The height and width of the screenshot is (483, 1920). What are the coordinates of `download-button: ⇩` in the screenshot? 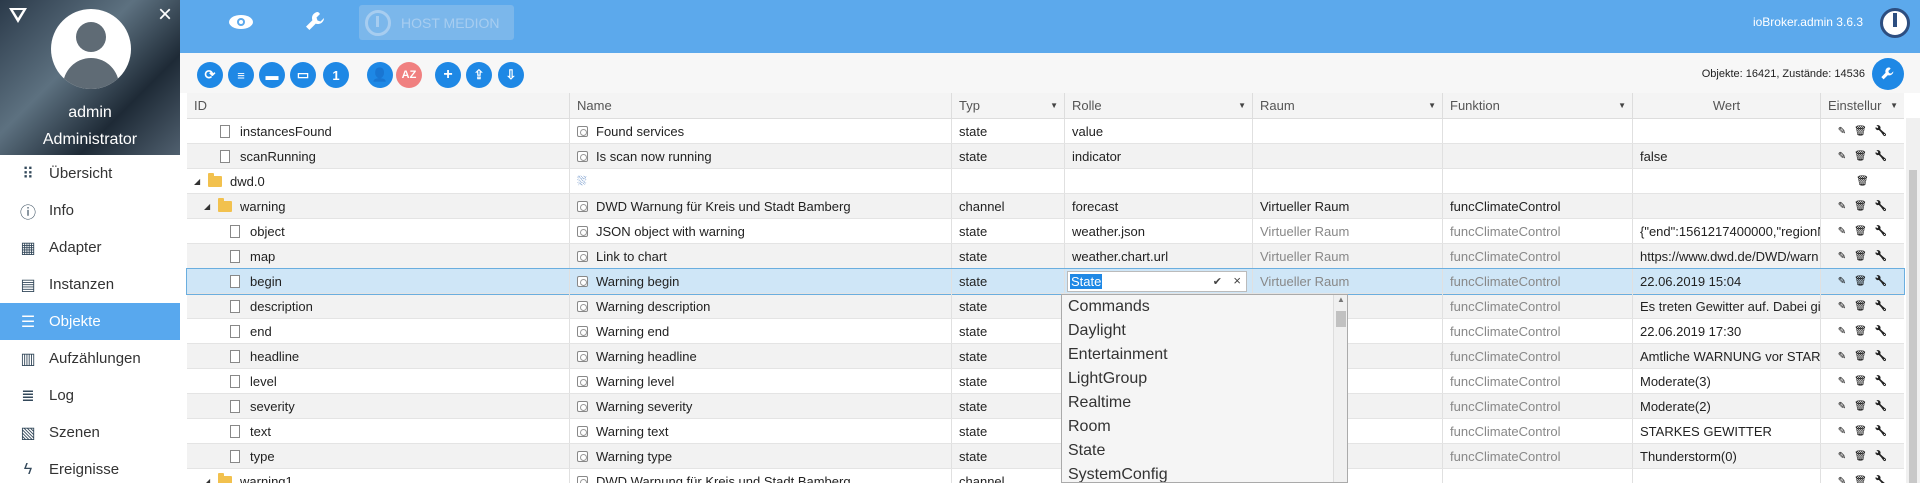 It's located at (511, 75).